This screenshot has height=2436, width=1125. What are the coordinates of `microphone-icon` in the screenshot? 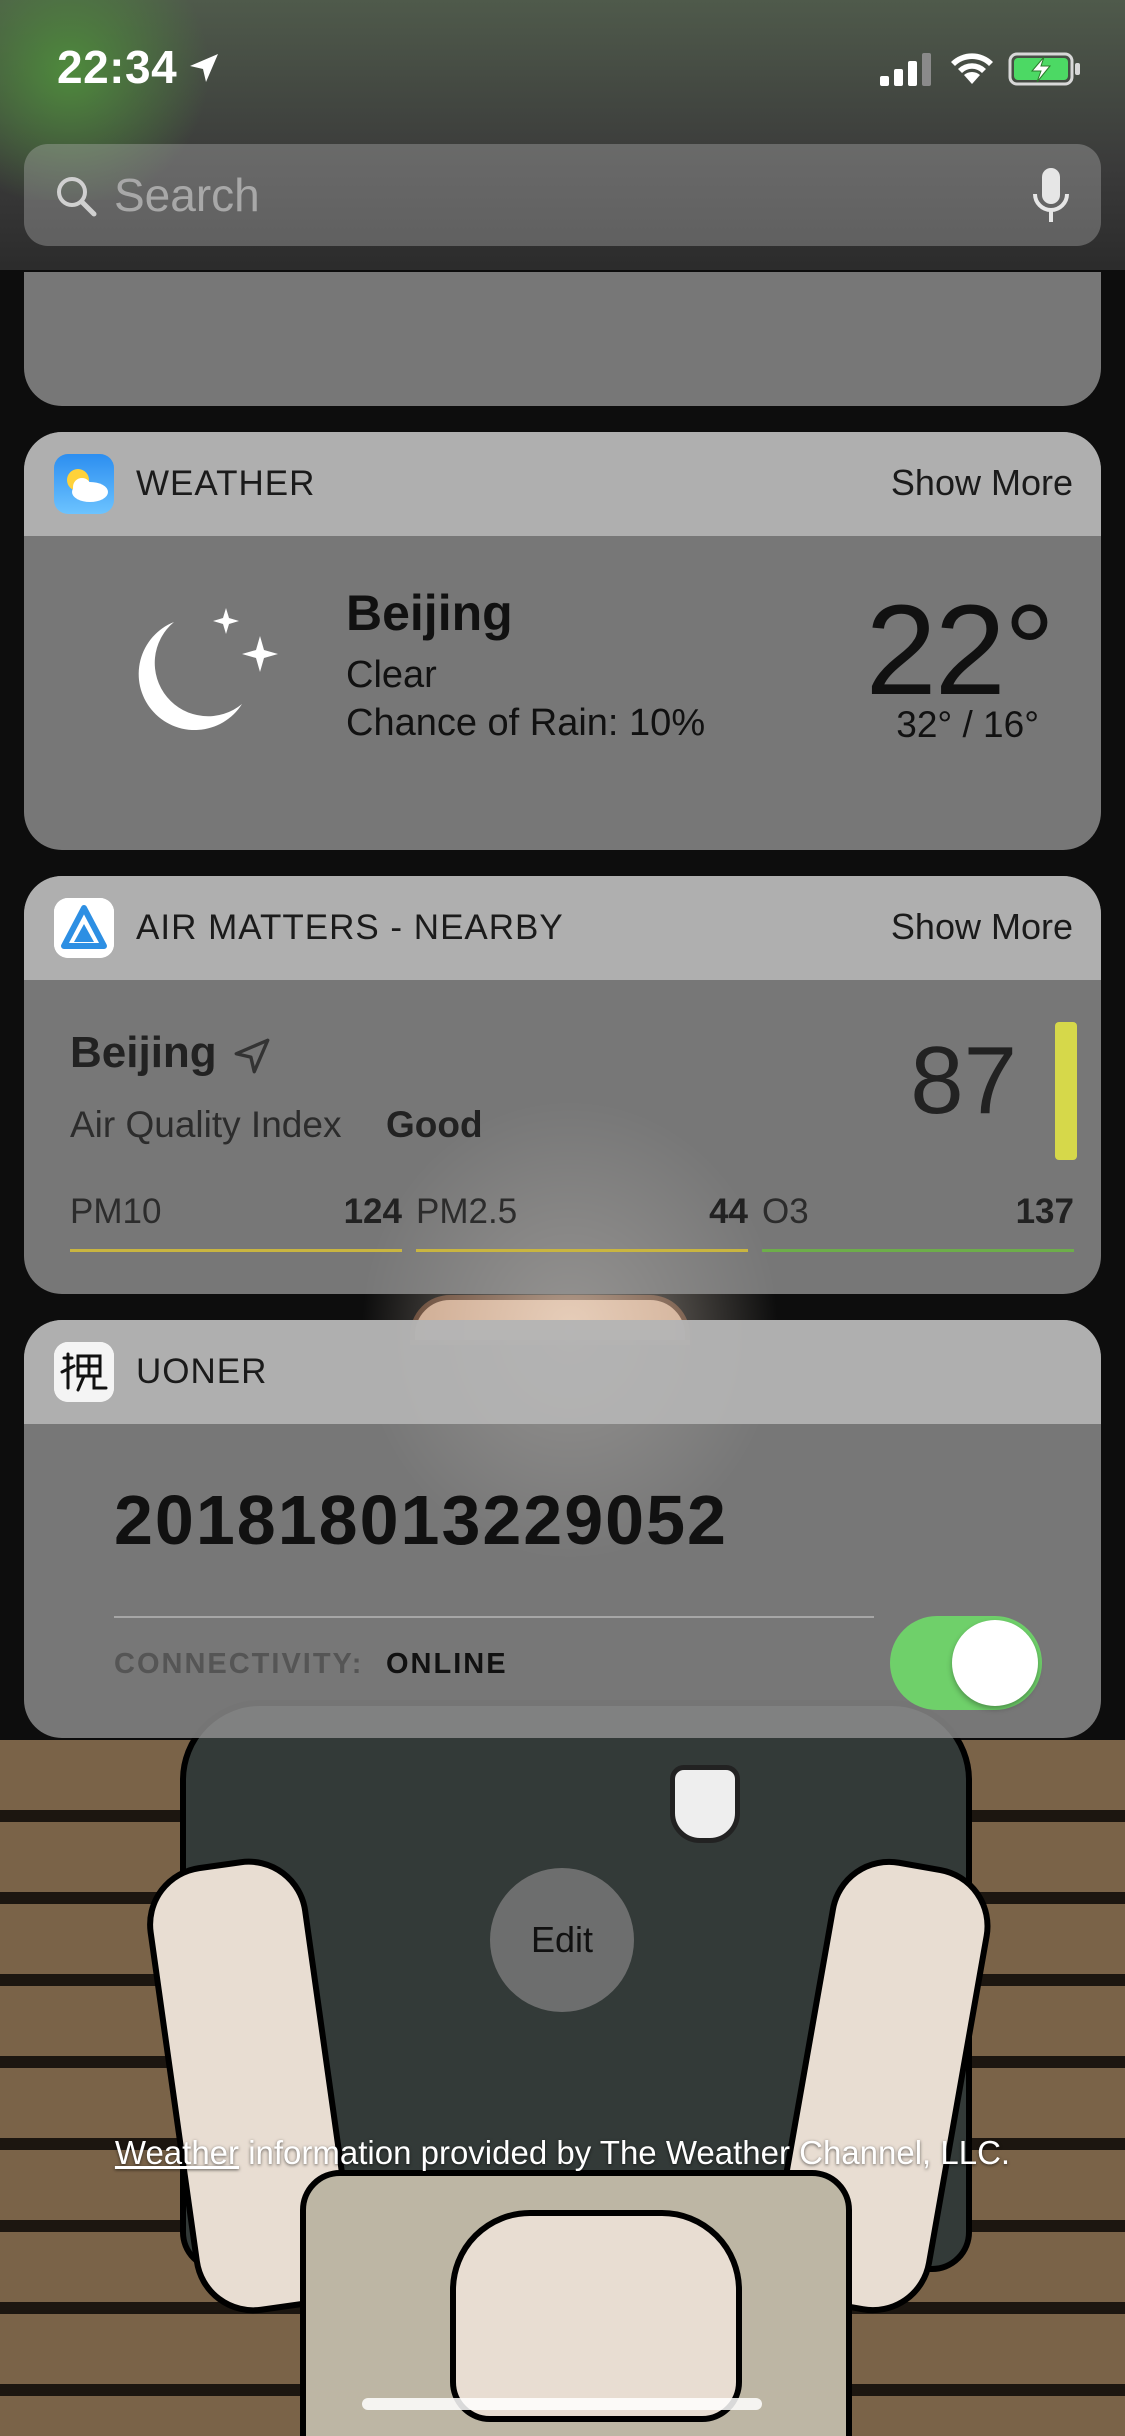 It's located at (1051, 196).